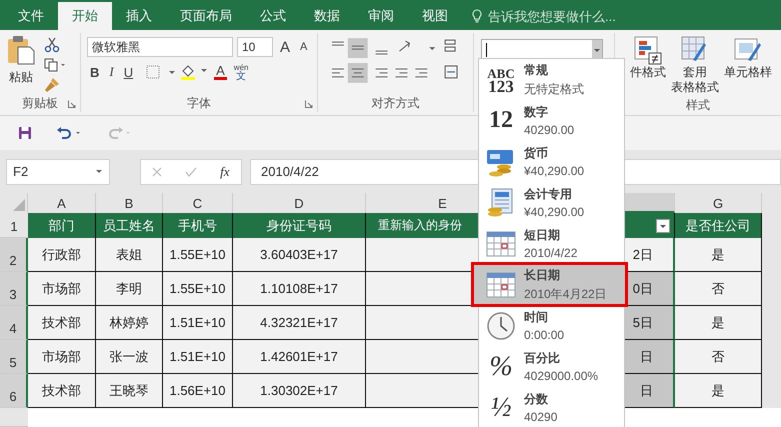 The image size is (781, 427). Describe the element at coordinates (299, 391) in the screenshot. I see `table-cell: 1.30302E+17` at that location.